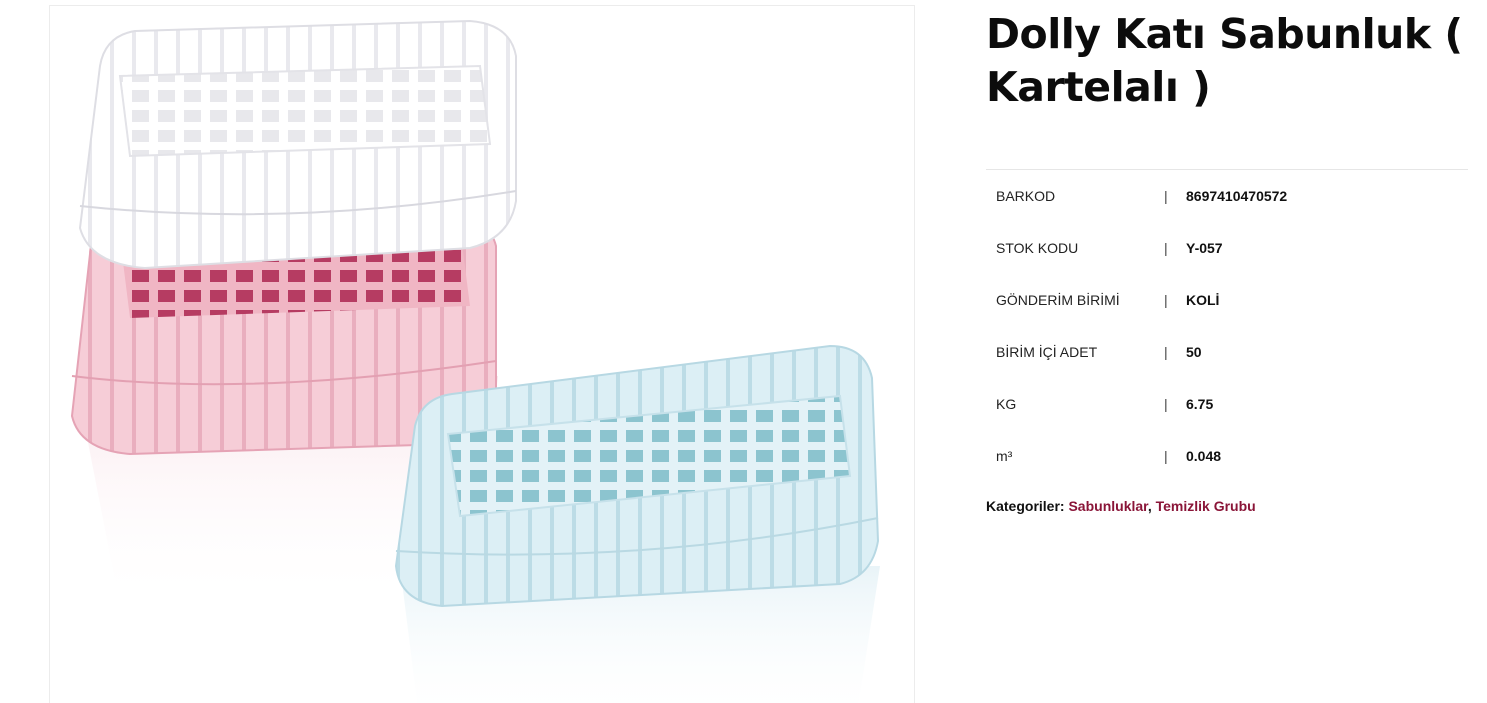 This screenshot has height=703, width=1487. I want to click on attribute-row-stok-kodu: STOK KODU | Y-057, so click(1227, 248).